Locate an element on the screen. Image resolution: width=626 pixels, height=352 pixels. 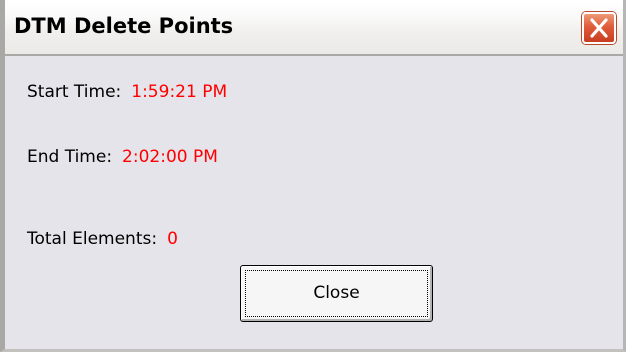
close-button: Close is located at coordinates (336, 293).